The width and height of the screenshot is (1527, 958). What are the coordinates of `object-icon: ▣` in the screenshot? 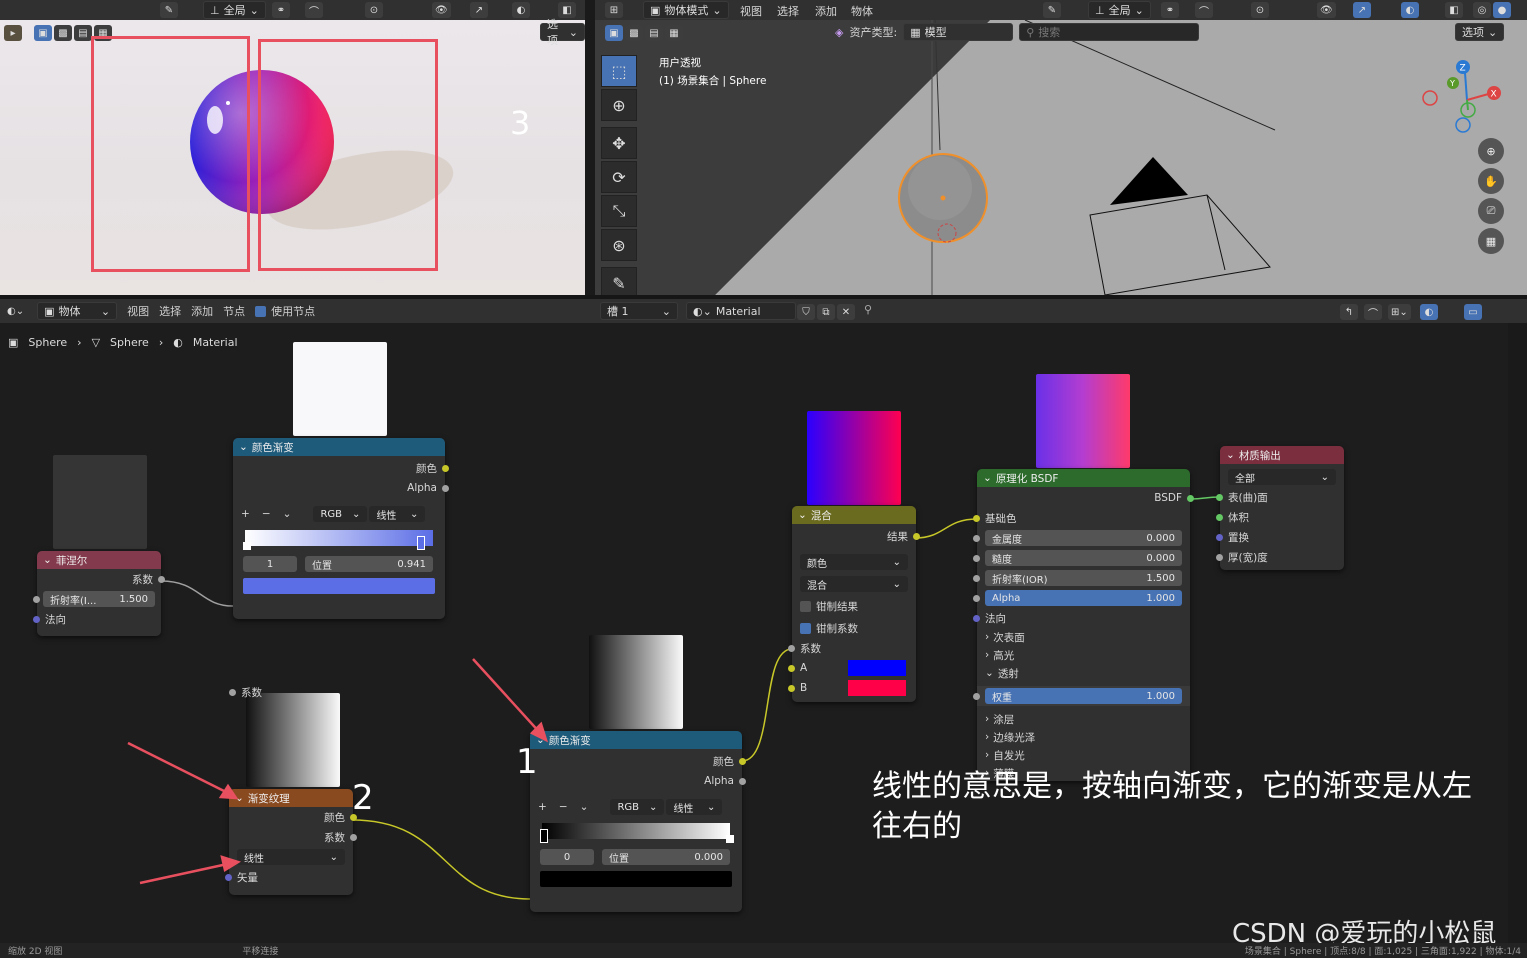 It's located at (49, 311).